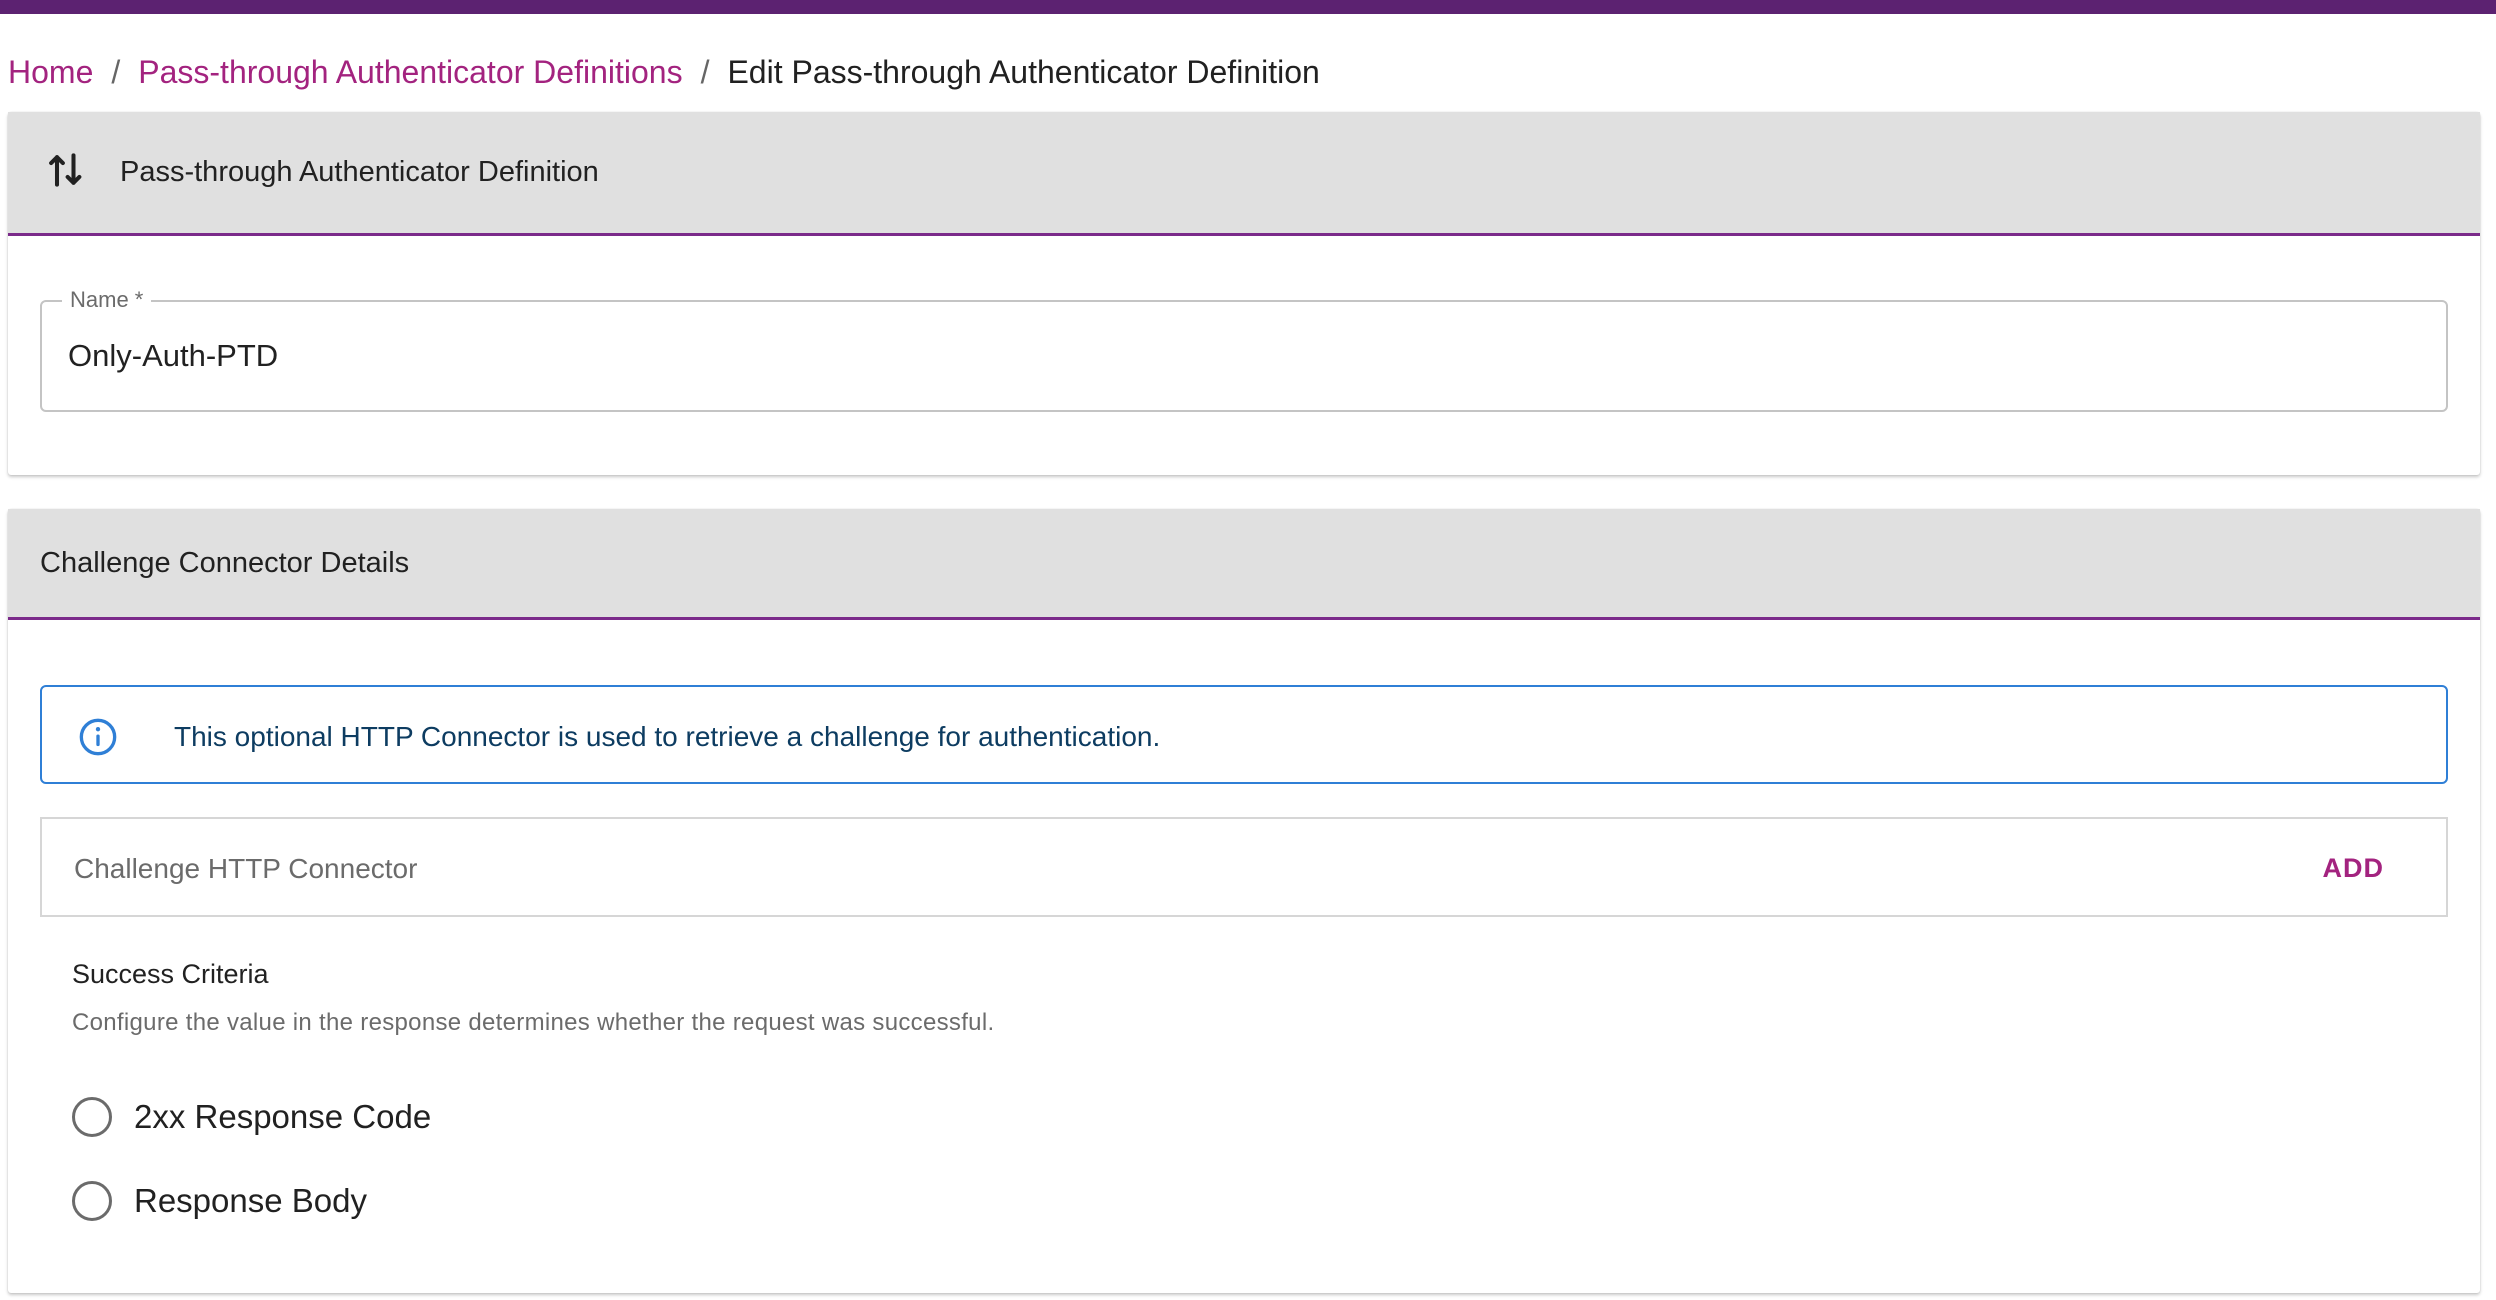  What do you see at coordinates (2354, 868) in the screenshot?
I see `add-connector-button: ADD` at bounding box center [2354, 868].